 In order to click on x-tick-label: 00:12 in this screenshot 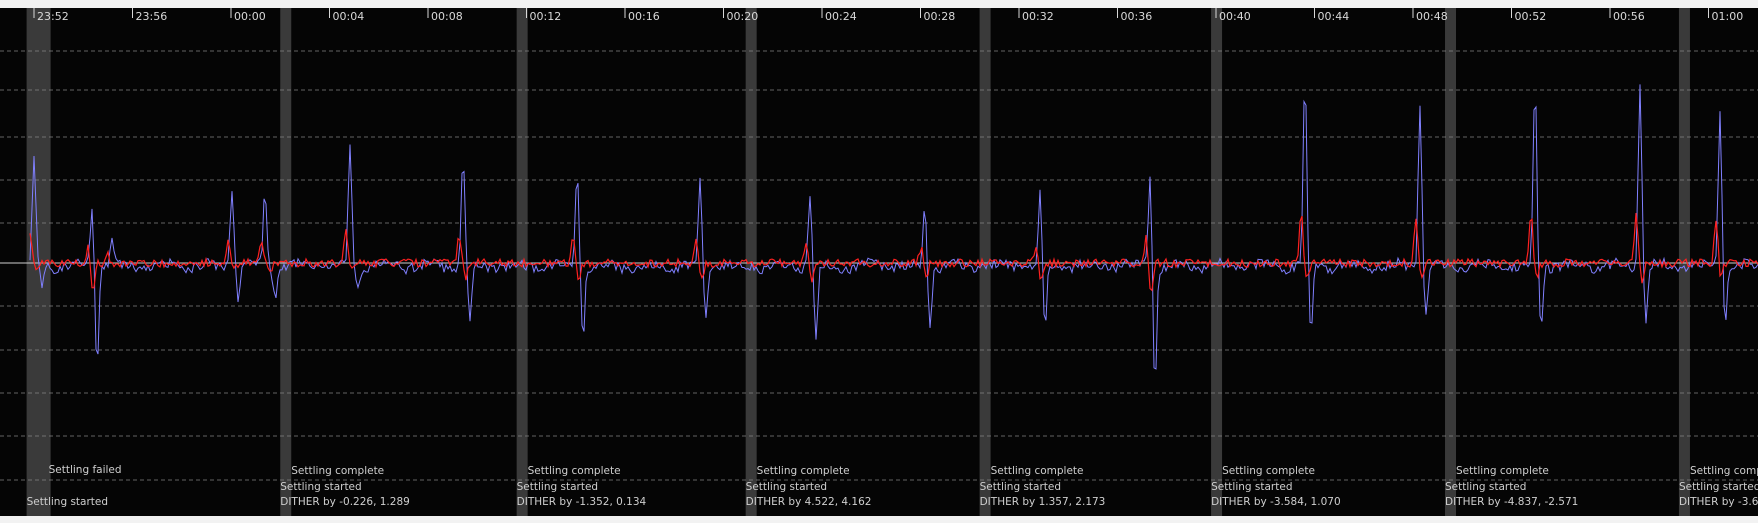, I will do `click(546, 16)`.